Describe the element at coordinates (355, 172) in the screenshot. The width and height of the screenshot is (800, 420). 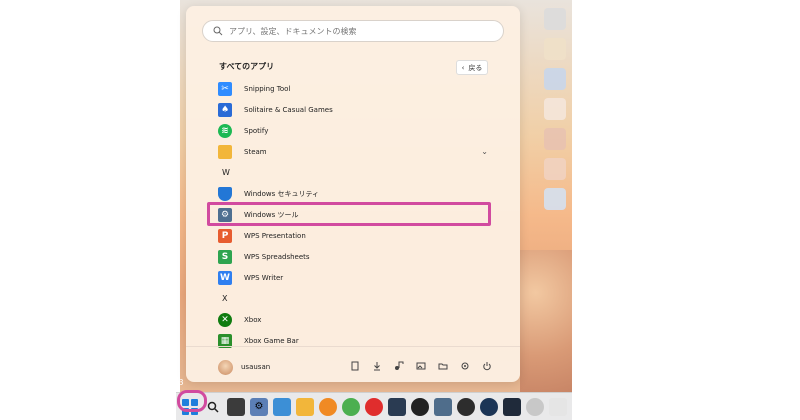
I see `letter-header-w: W` at that location.